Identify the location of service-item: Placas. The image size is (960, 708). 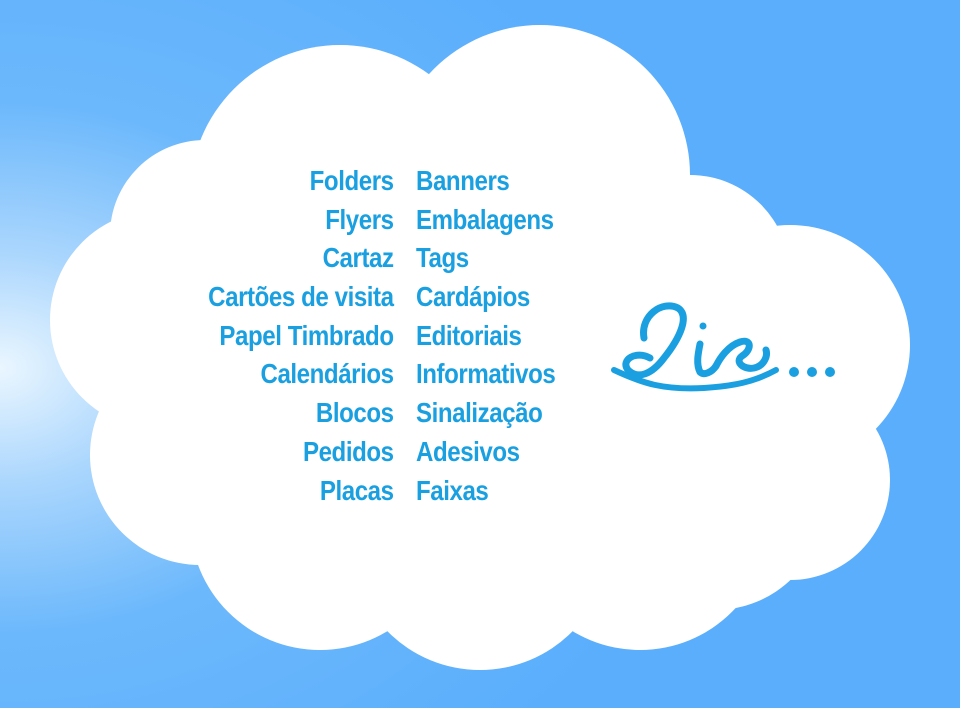
(357, 490).